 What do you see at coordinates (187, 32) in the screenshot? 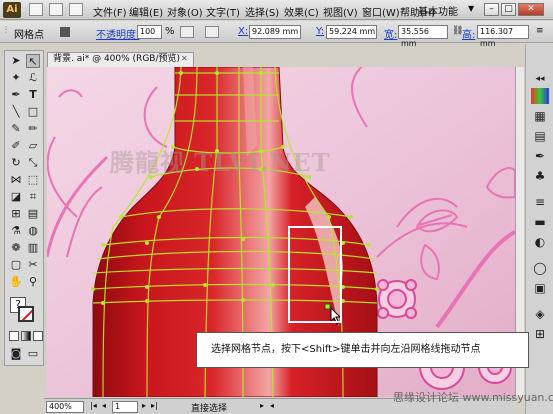
I see `align-icon` at bounding box center [187, 32].